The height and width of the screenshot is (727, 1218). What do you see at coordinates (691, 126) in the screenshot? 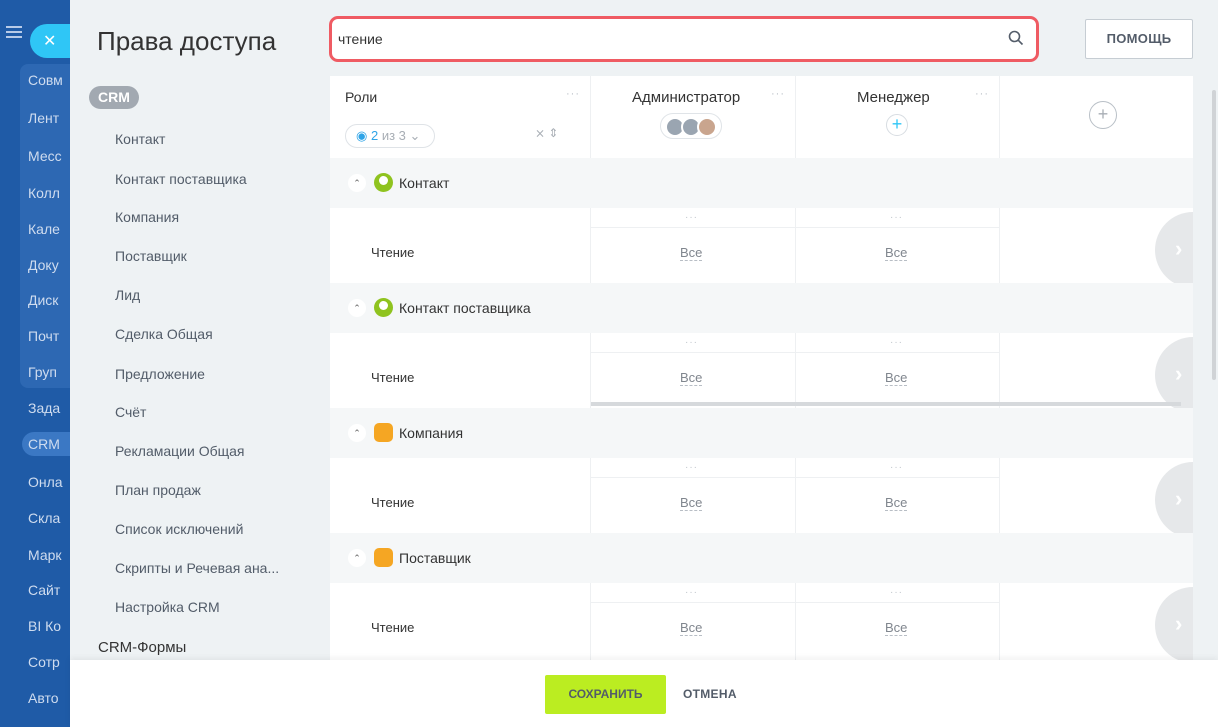
I see `admin-avatars` at bounding box center [691, 126].